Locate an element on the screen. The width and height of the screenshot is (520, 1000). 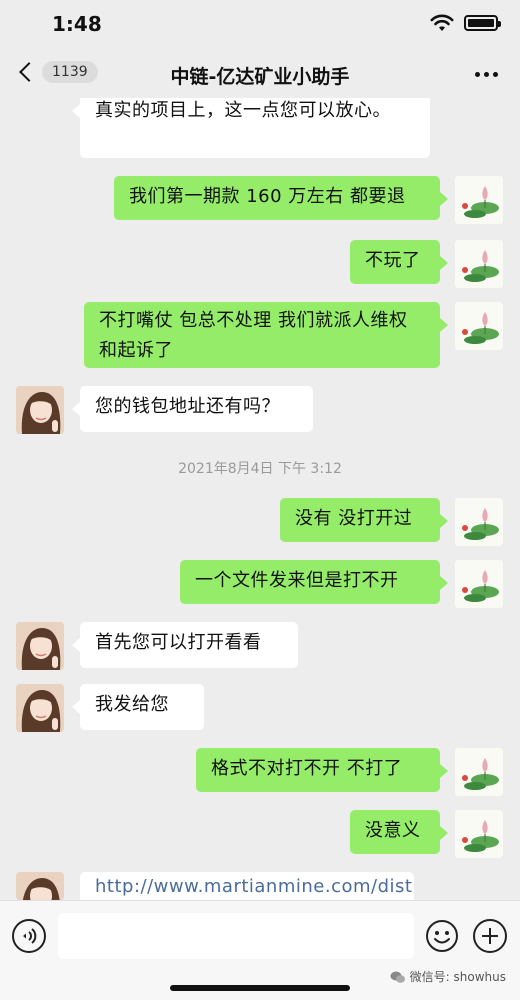
message-text: 一个文件发来但是打不开 is located at coordinates (297, 580).